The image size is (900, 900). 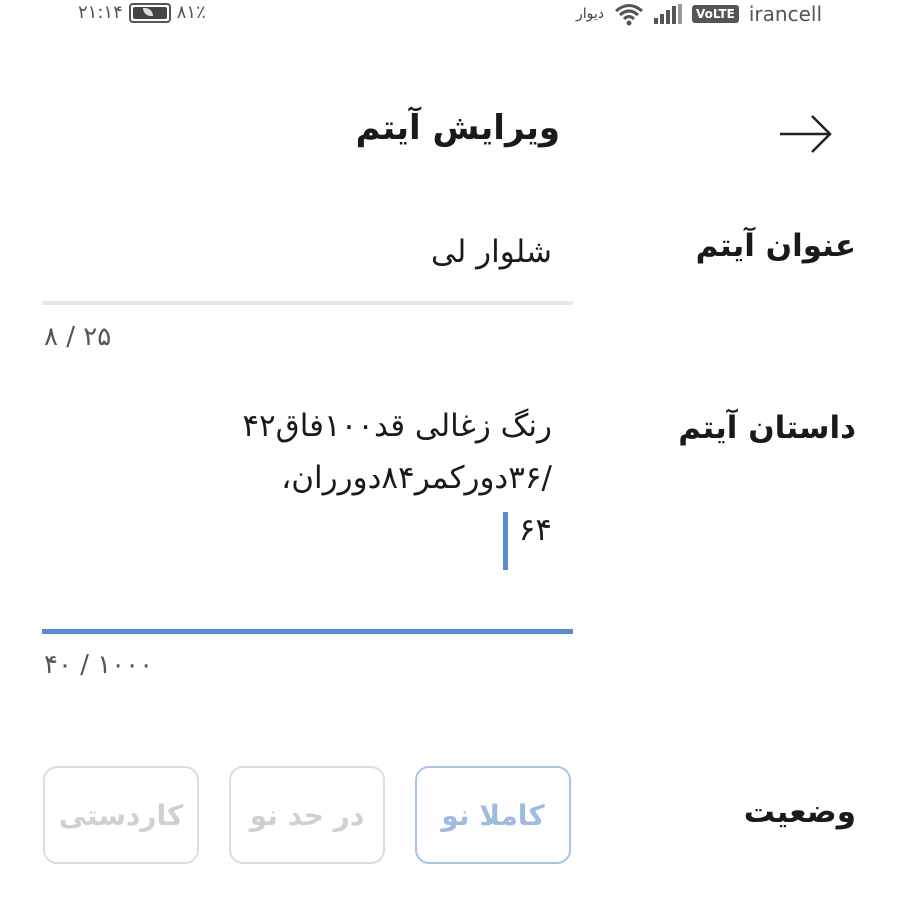 I want to click on text-caret, so click(x=505, y=541).